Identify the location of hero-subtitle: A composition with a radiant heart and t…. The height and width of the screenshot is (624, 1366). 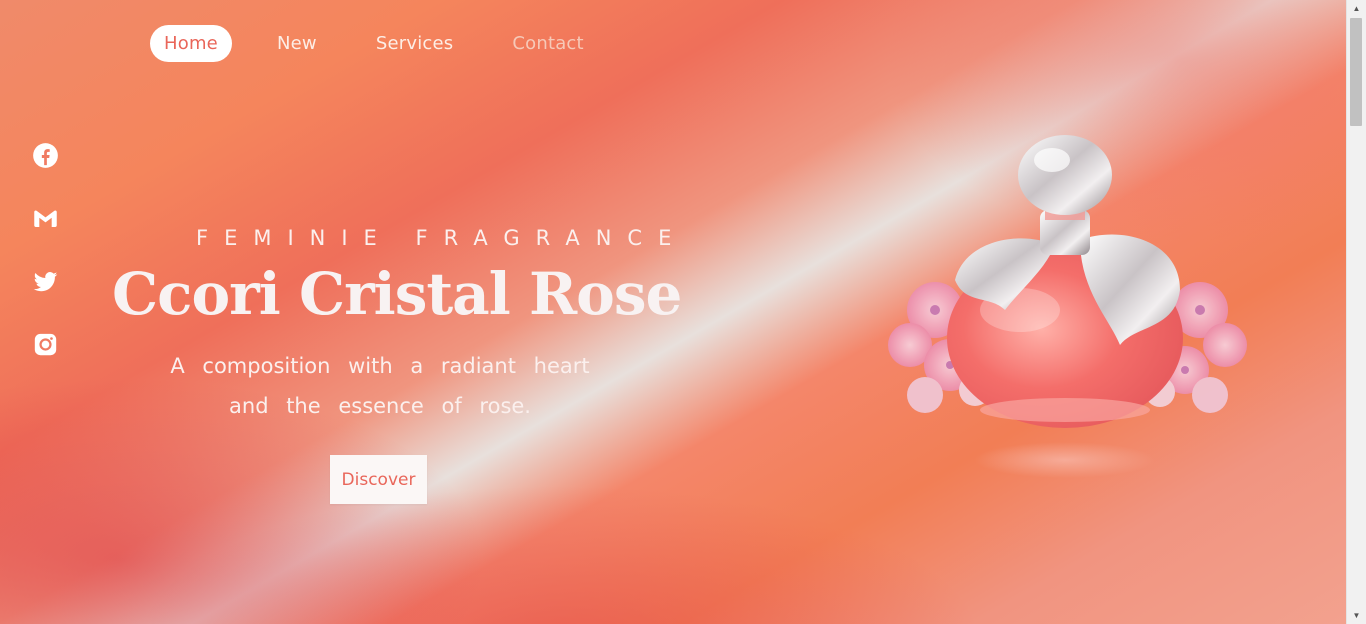
(380, 386).